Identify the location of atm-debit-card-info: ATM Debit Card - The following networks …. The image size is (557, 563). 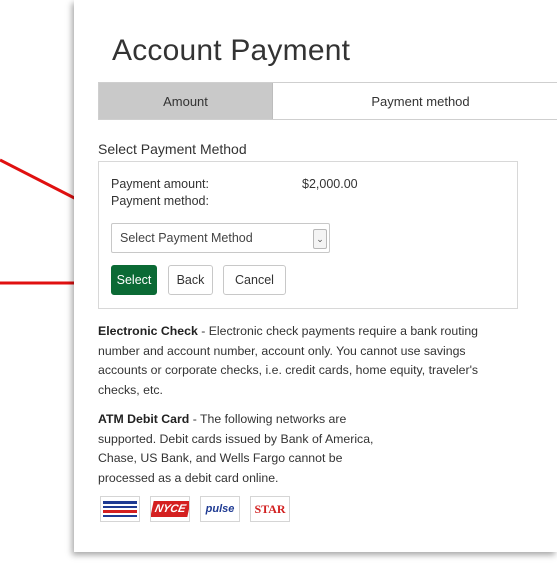
(248, 449).